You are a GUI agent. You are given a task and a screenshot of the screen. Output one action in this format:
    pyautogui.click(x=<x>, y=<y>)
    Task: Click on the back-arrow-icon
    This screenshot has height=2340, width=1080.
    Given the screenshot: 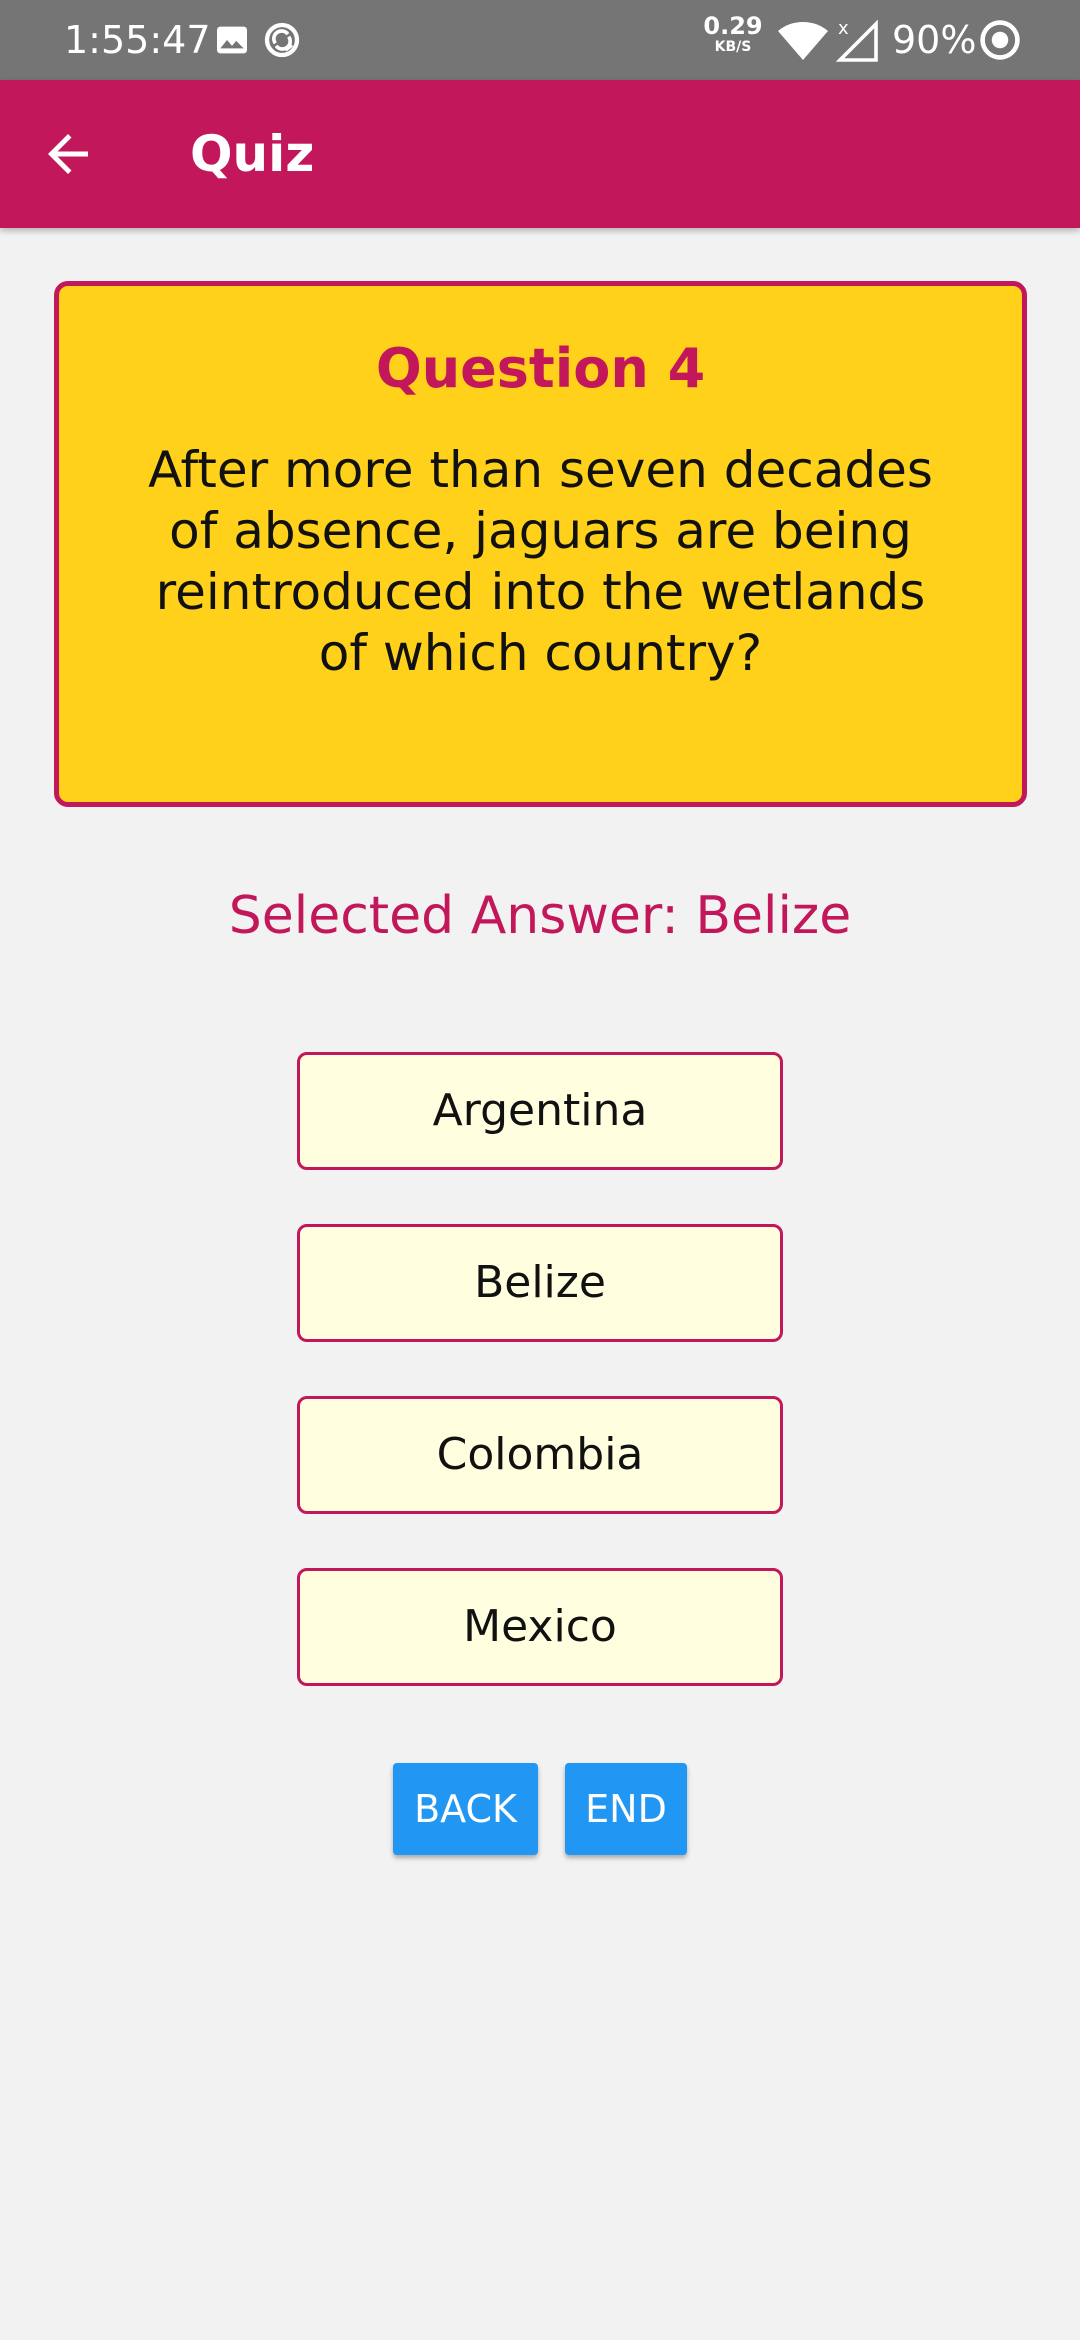 What is the action you would take?
    pyautogui.click(x=68, y=154)
    